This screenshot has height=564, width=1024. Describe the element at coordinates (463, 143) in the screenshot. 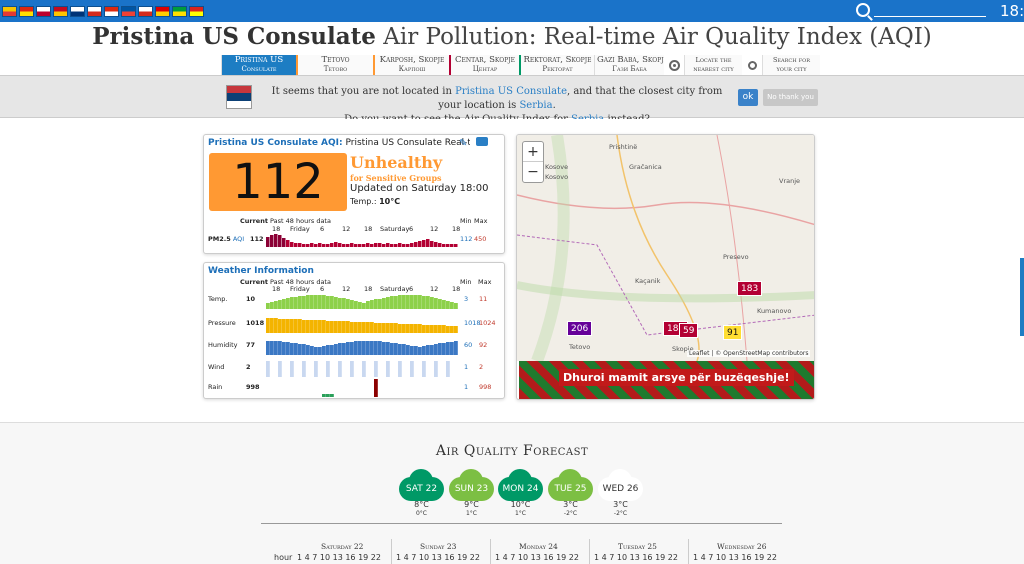

I see `share-icon: ✎` at that location.